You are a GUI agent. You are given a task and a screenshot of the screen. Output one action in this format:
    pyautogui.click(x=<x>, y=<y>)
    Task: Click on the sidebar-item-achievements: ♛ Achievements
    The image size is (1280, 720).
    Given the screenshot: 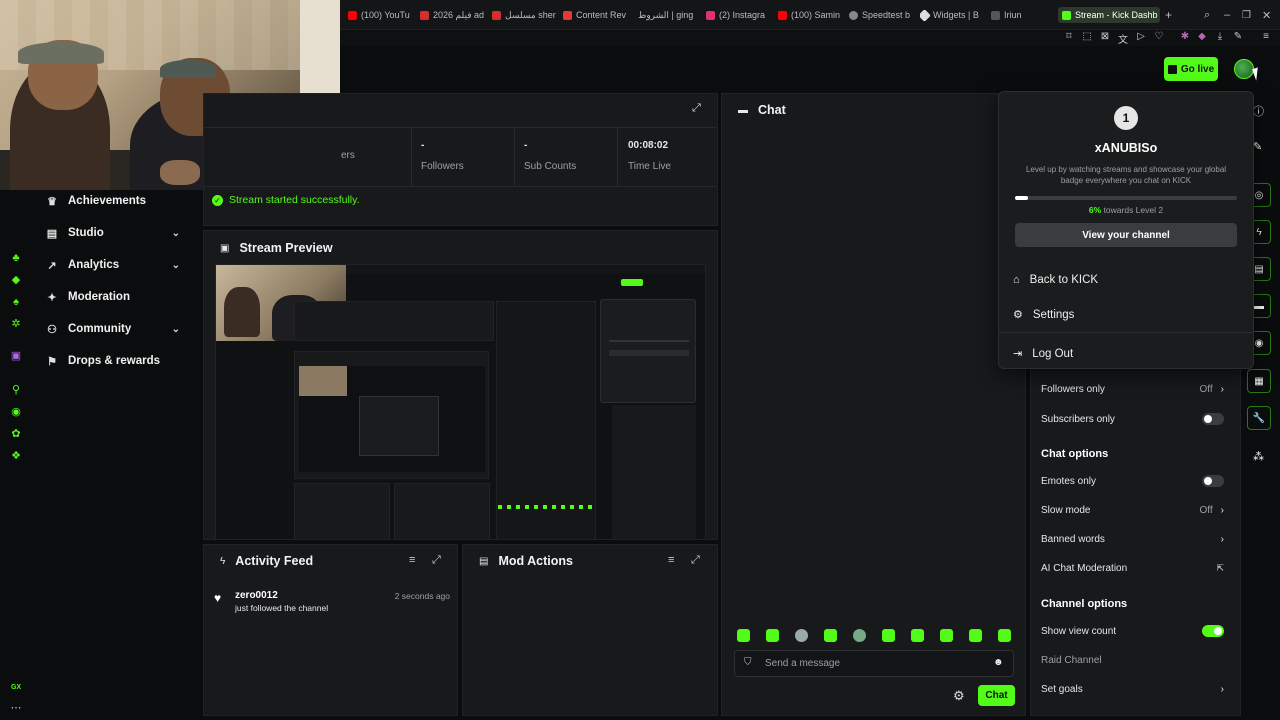 What is the action you would take?
    pyautogui.click(x=119, y=201)
    